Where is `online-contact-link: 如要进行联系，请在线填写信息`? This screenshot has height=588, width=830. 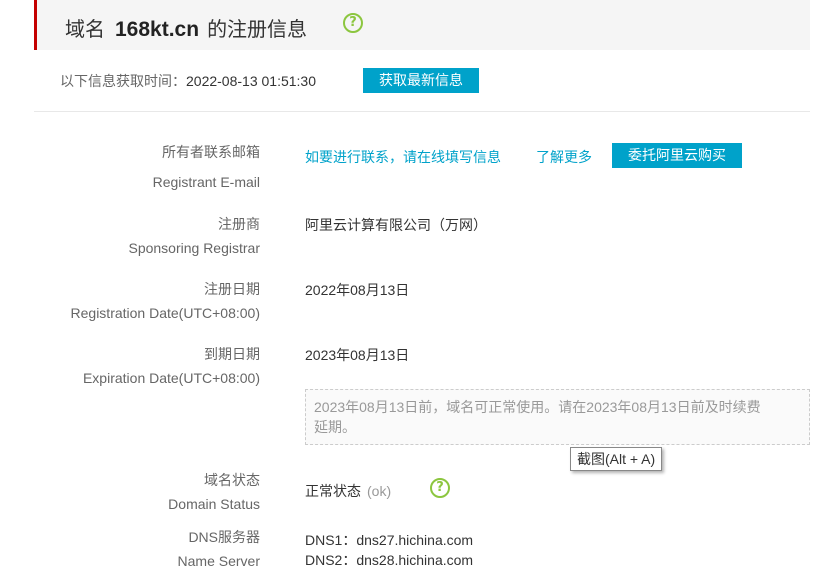 online-contact-link: 如要进行联系，请在线填写信息 is located at coordinates (403, 157).